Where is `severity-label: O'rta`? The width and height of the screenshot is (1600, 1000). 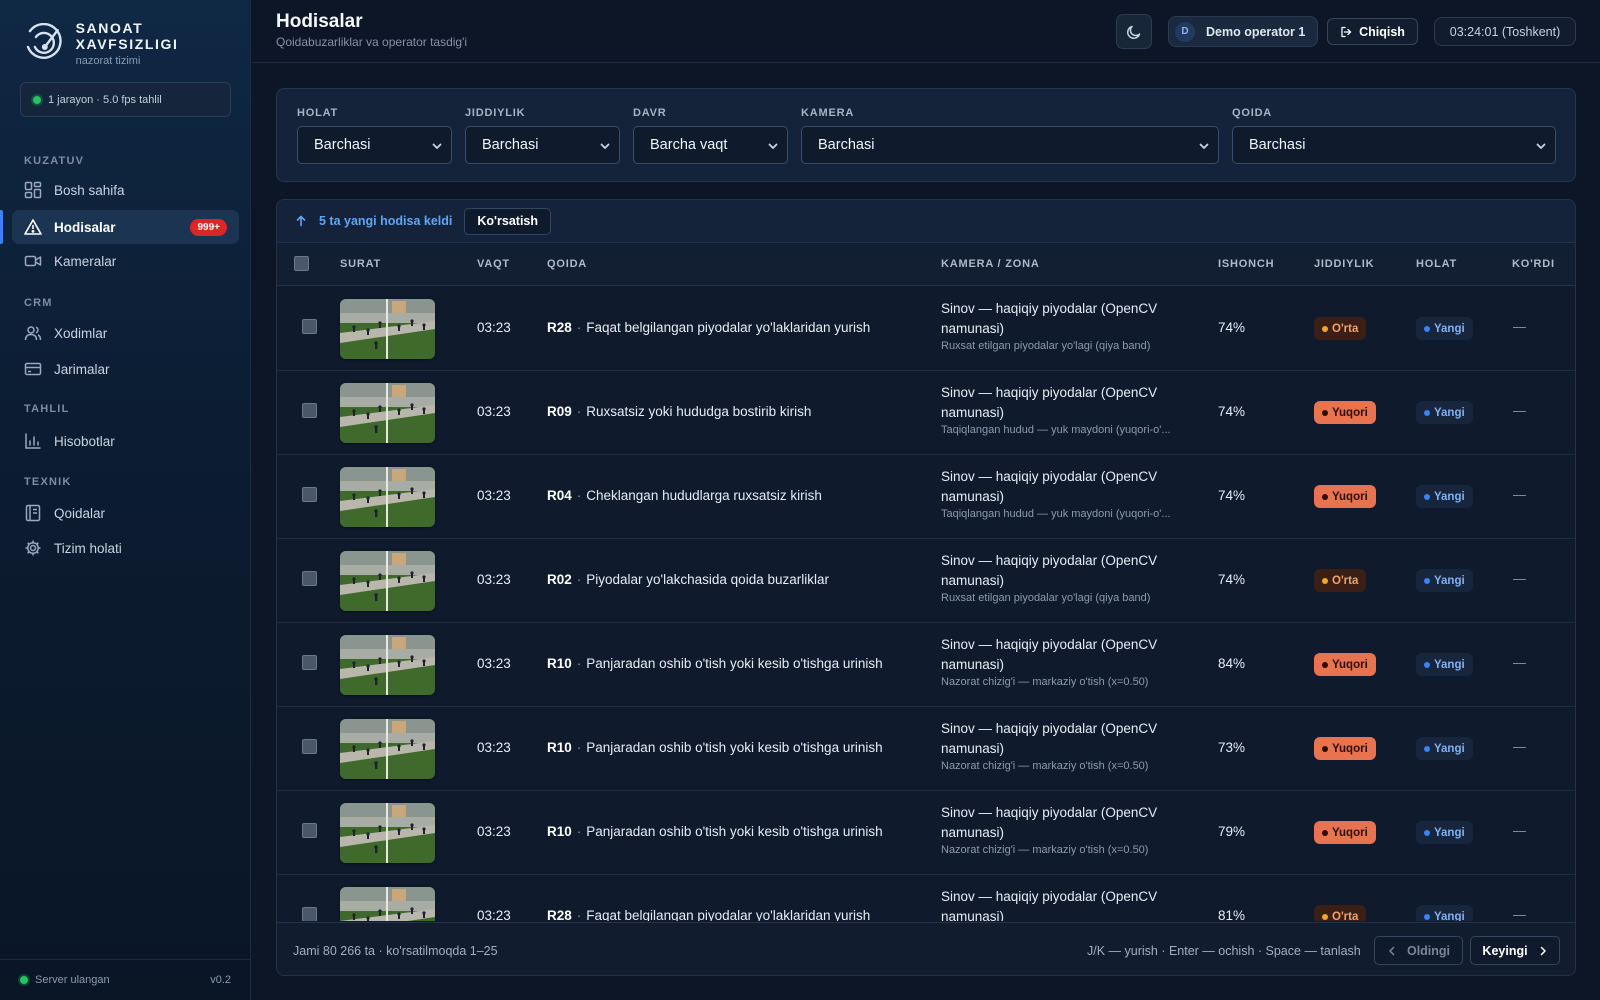 severity-label: O'rta is located at coordinates (1345, 328).